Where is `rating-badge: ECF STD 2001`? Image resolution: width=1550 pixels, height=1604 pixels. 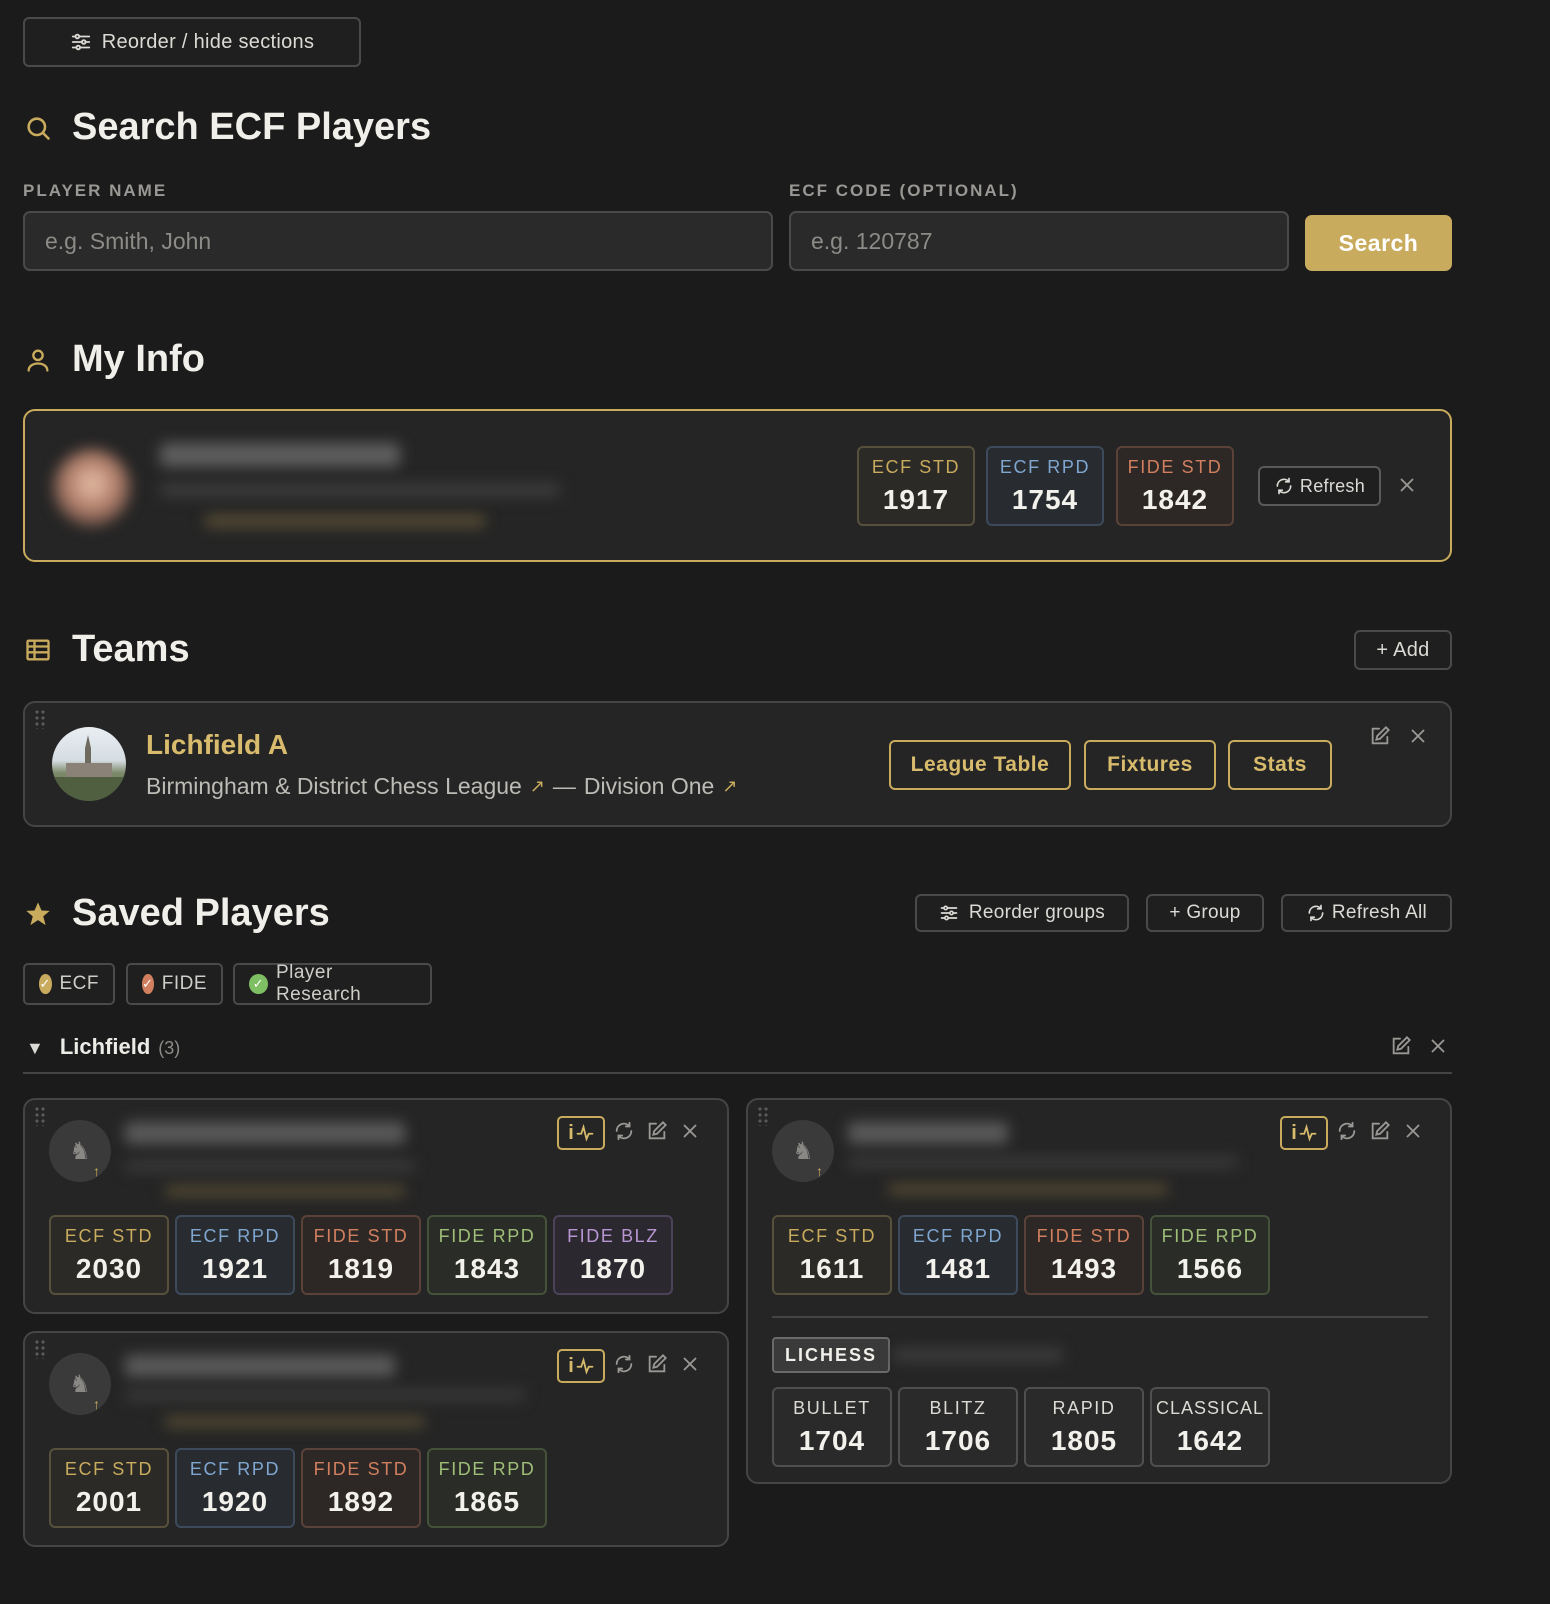 rating-badge: ECF STD 2001 is located at coordinates (109, 1488).